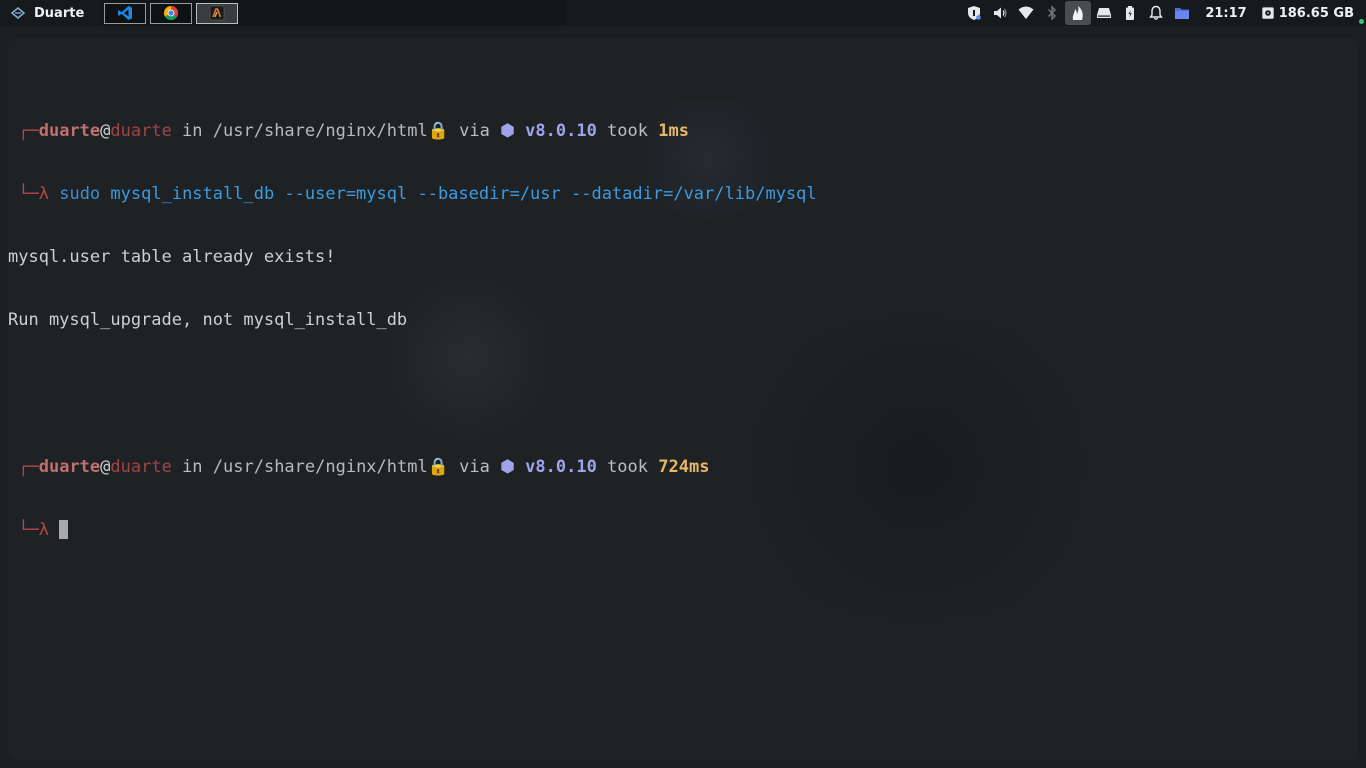  I want to click on terminal-app-icon, so click(217, 13).